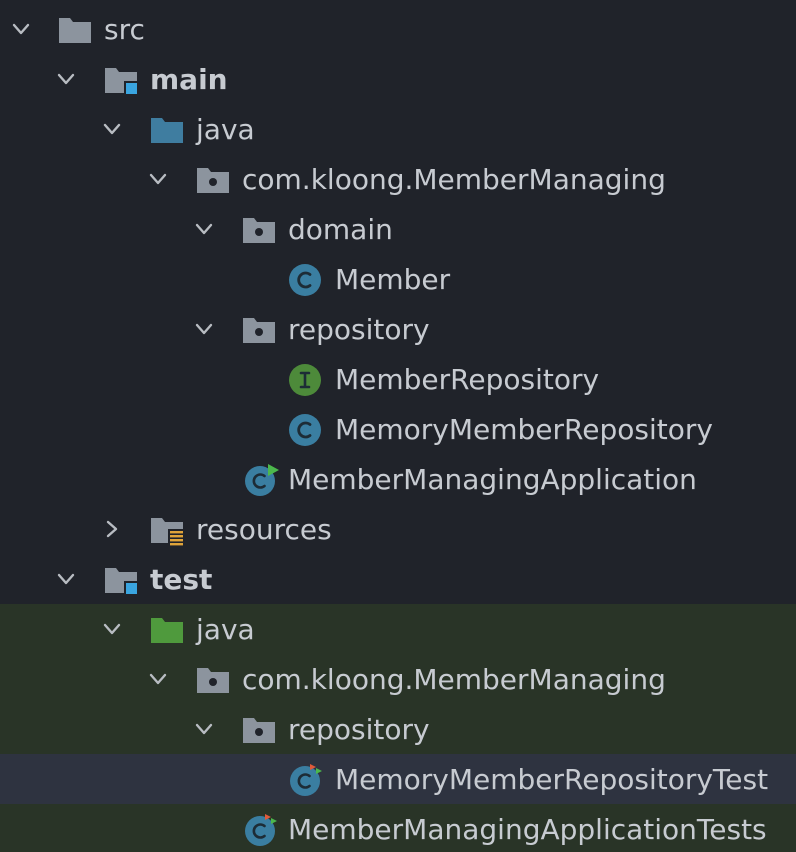 This screenshot has width=796, height=852. I want to click on tree-node-test-java: java, so click(398, 629).